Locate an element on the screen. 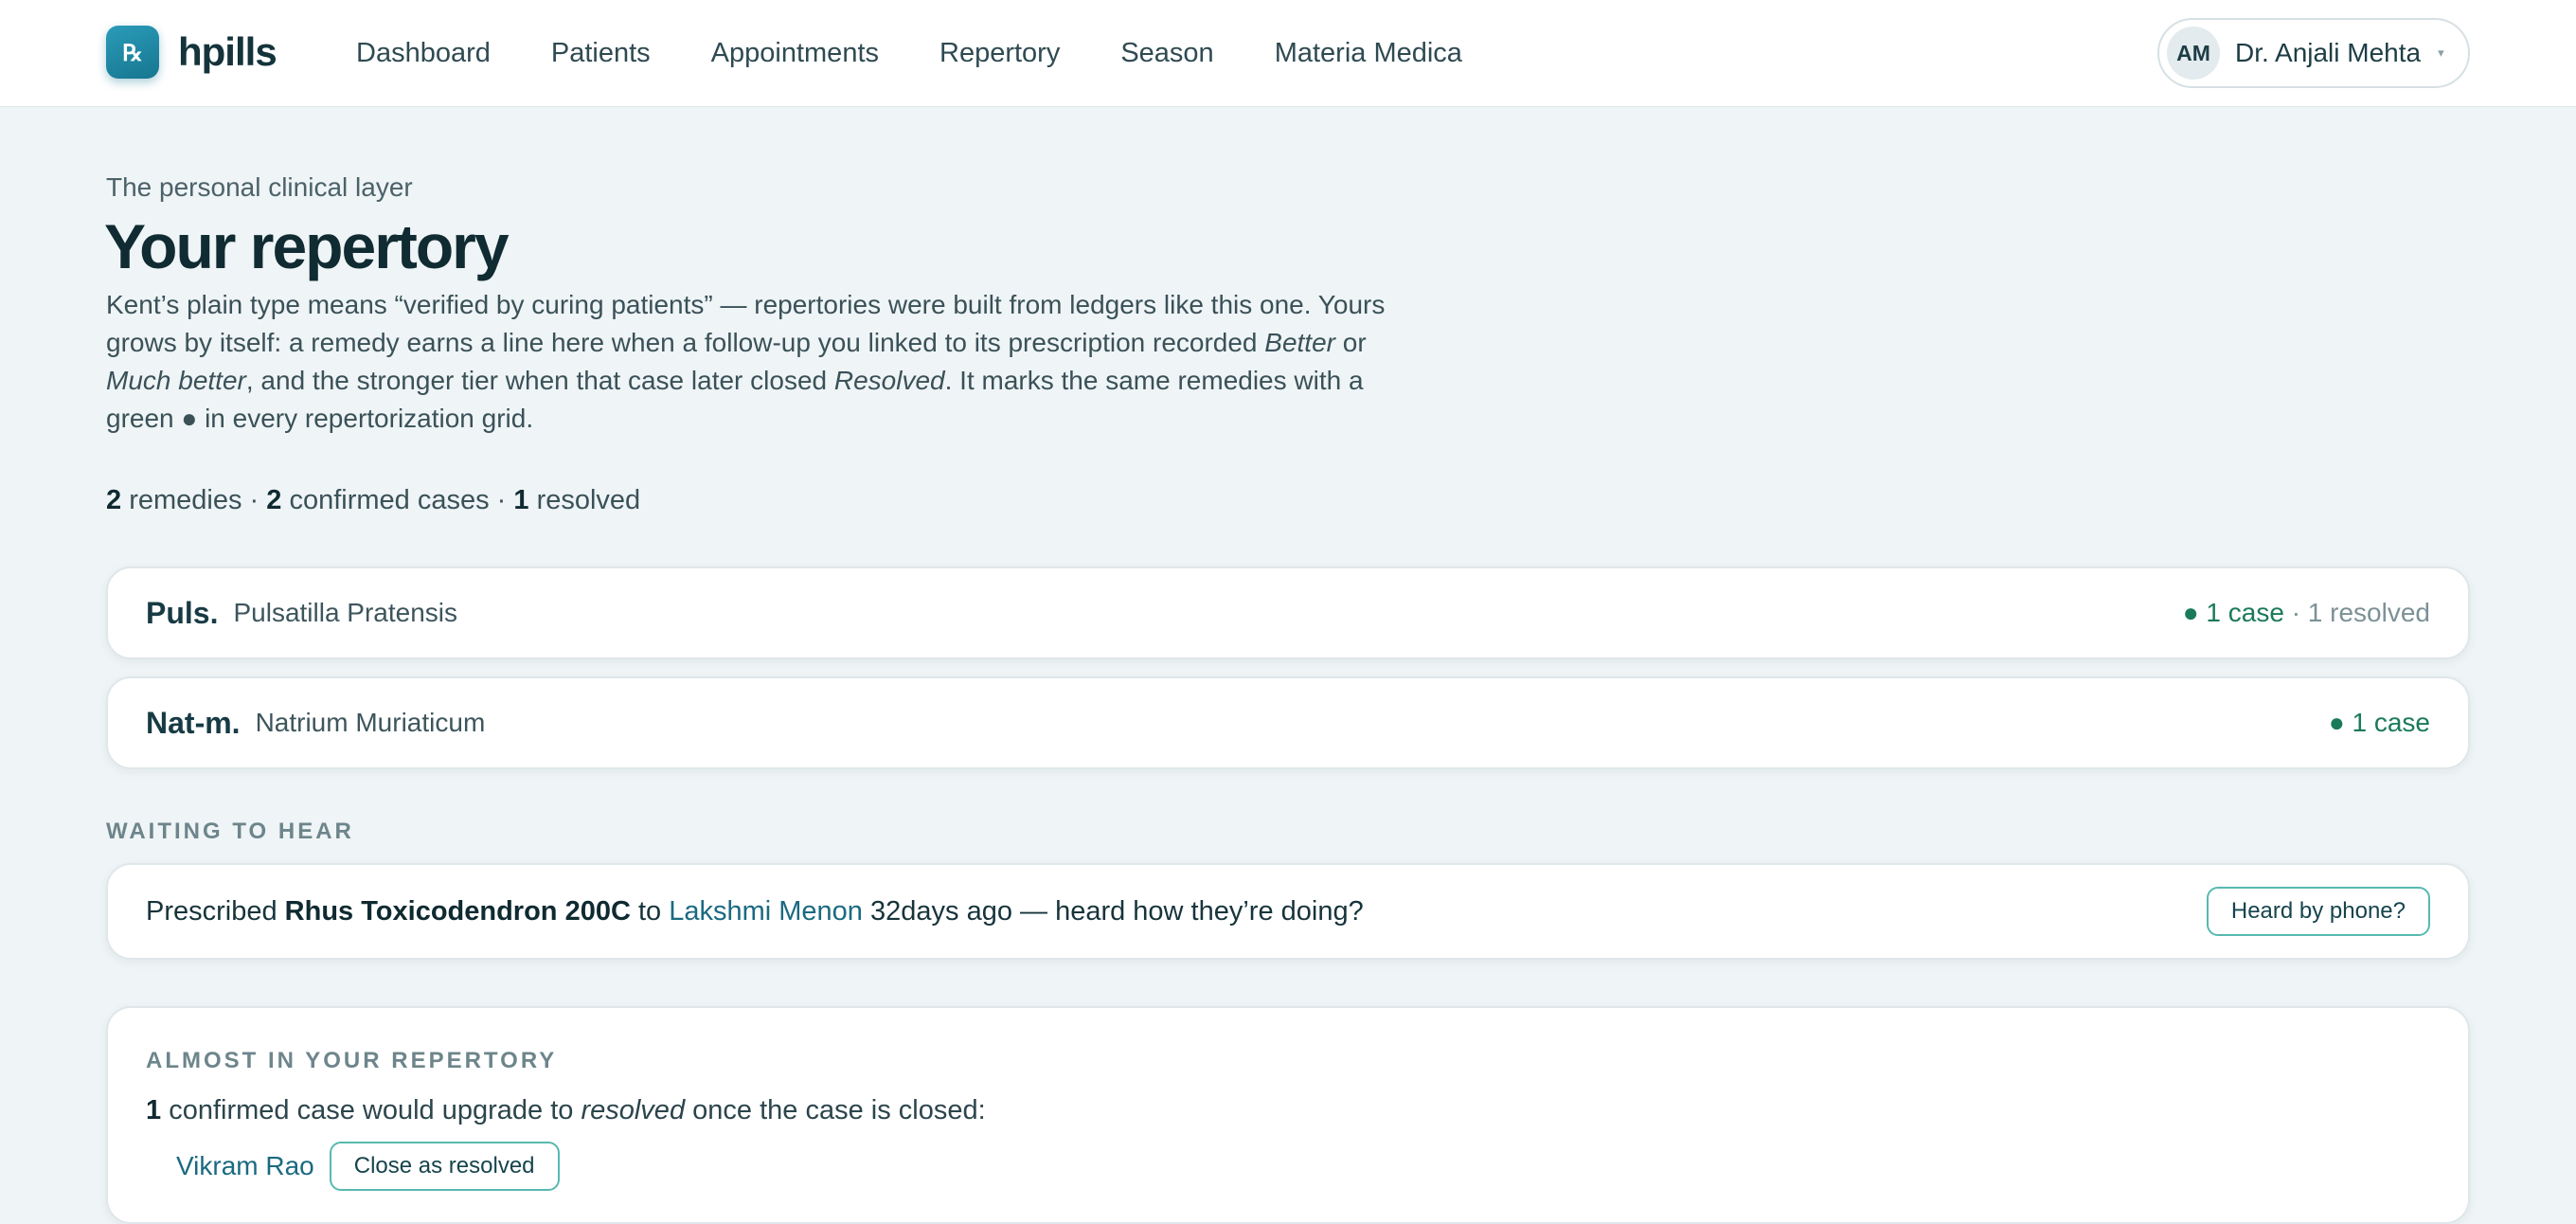 This screenshot has height=1224, width=2576. user-menu-button: AM Dr. Anjali Mehta ▾ is located at coordinates (2313, 53).